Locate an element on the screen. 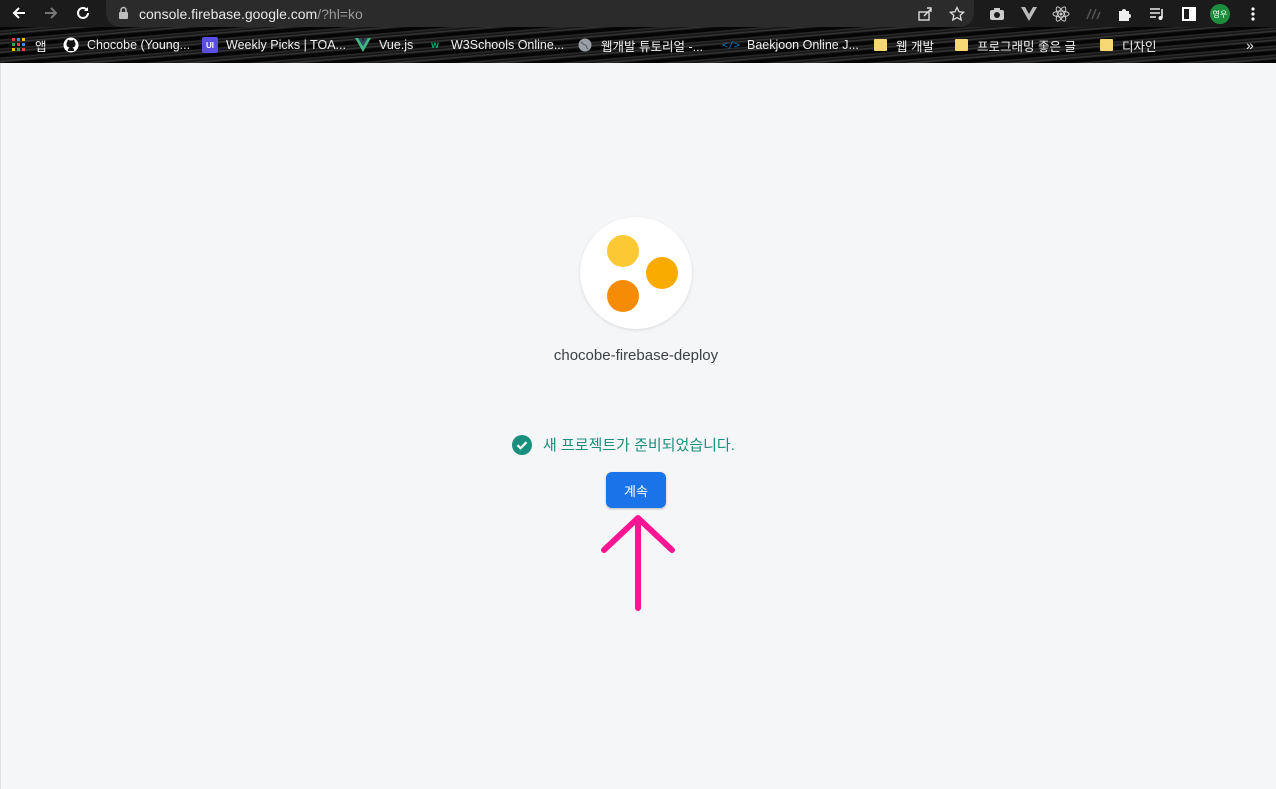 This screenshot has height=789, width=1276. forward-icon is located at coordinates (51, 13).